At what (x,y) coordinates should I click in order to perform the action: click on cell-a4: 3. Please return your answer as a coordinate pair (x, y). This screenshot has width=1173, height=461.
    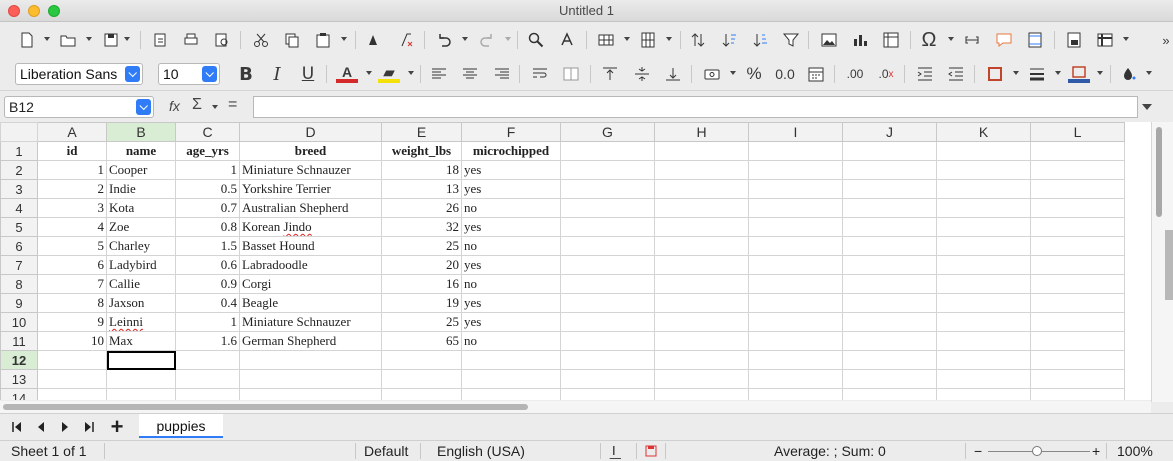
    Looking at the image, I should click on (72, 208).